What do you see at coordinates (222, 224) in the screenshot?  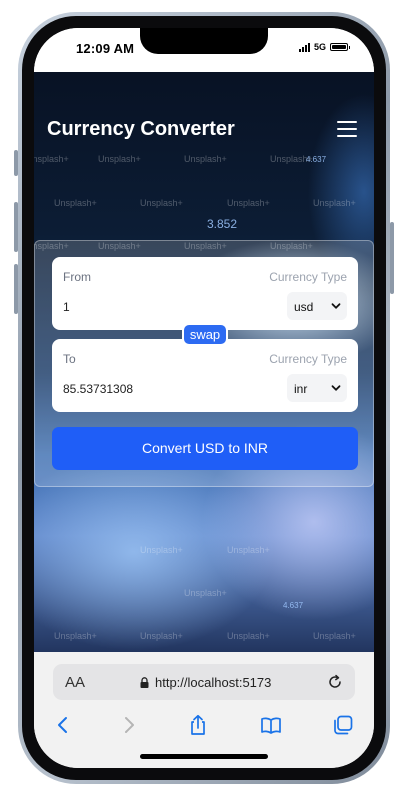 I see `background-number: 3.852` at bounding box center [222, 224].